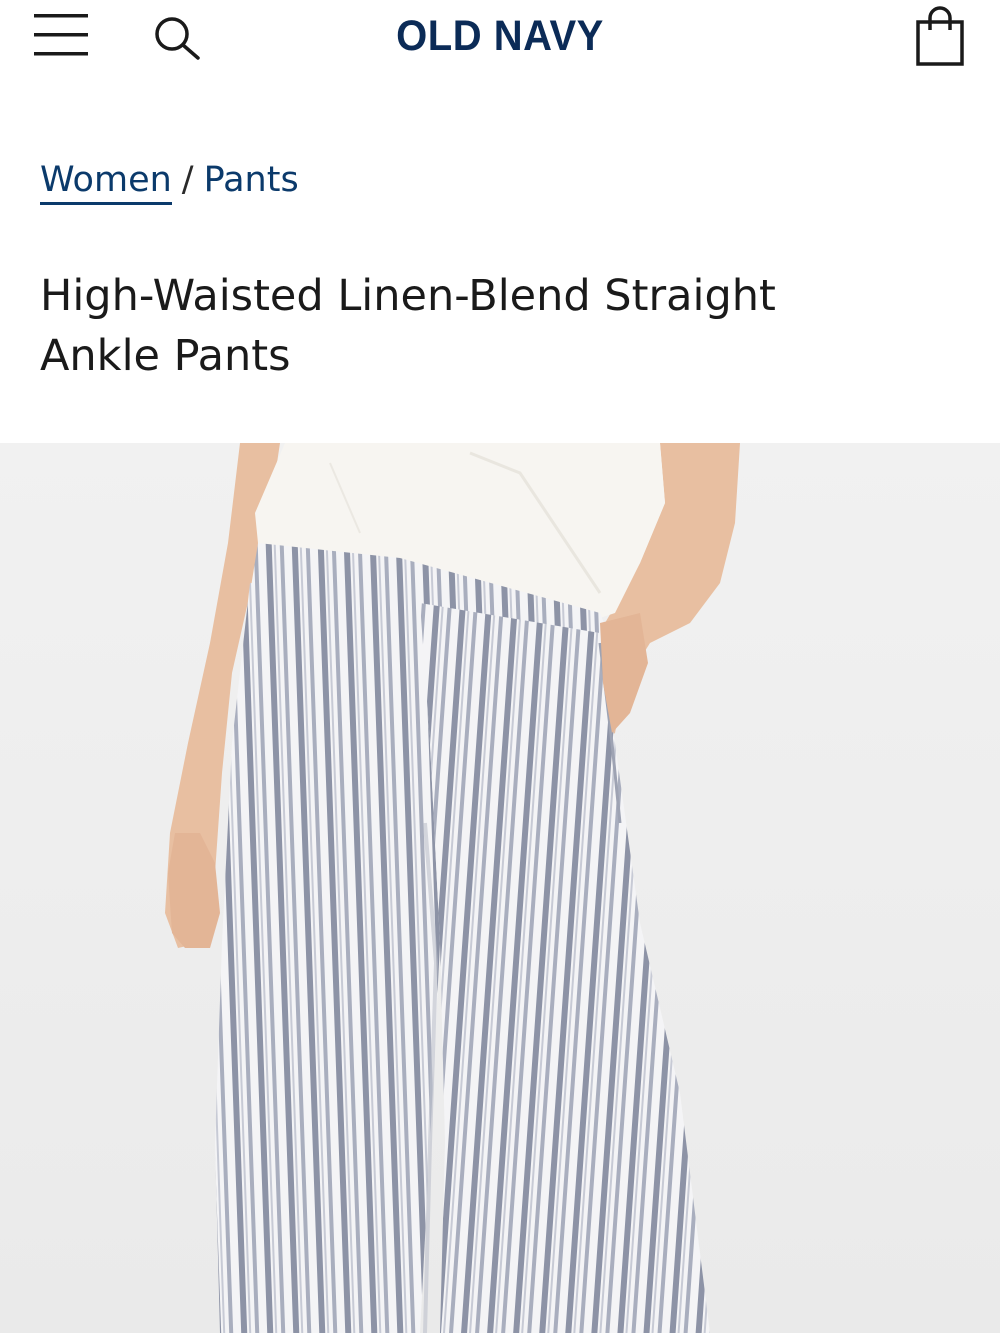  Describe the element at coordinates (165, 356) in the screenshot. I see `product-title-line2: Ankle Pants` at that location.